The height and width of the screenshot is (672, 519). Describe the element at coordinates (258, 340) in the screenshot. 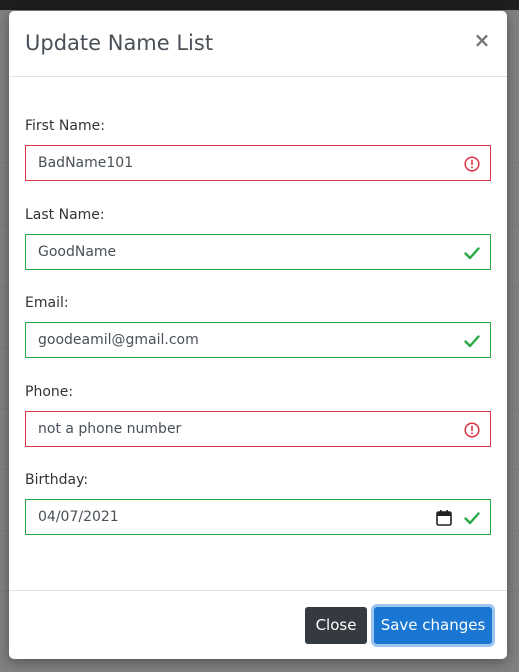

I see `email-input: goodeamil@gmail.com` at that location.